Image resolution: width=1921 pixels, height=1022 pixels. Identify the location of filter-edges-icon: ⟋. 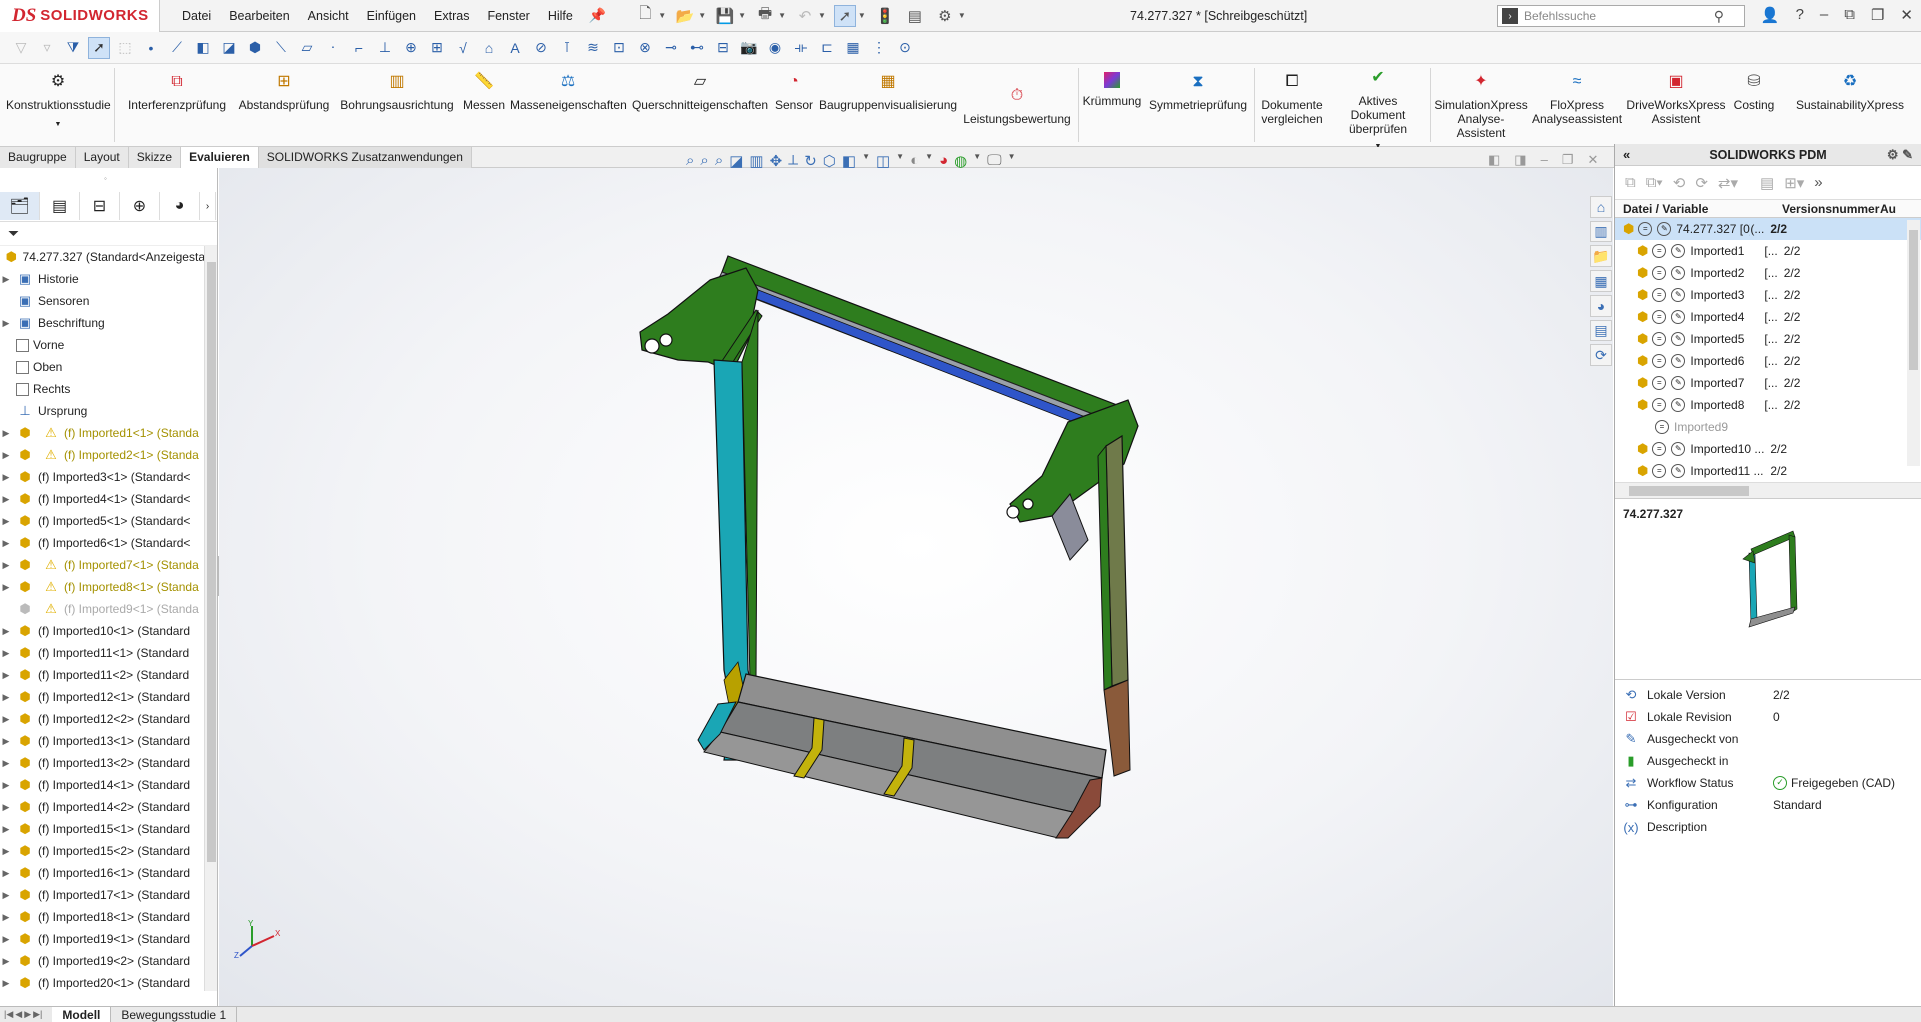
(177, 48).